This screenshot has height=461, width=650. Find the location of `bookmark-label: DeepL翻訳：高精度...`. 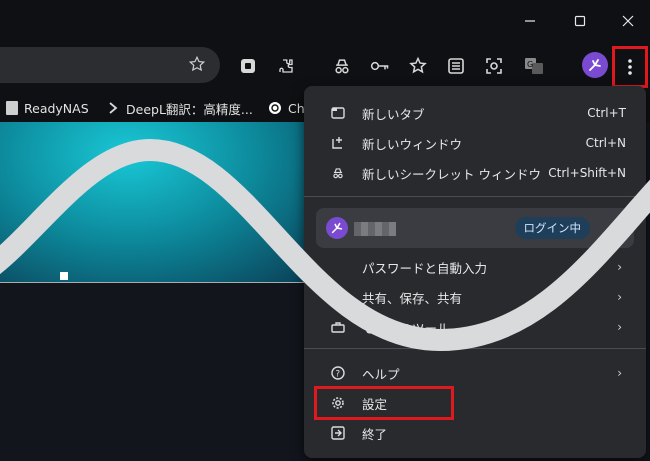

bookmark-label: DeepL翻訳：高精度... is located at coordinates (189, 109).